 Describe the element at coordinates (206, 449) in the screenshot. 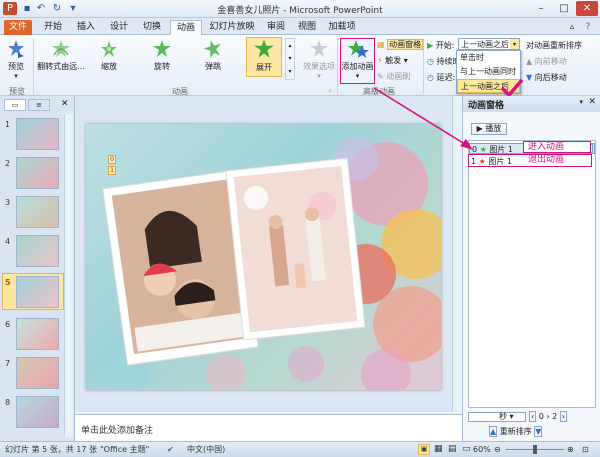

I see `language: 中文(中国)` at that location.